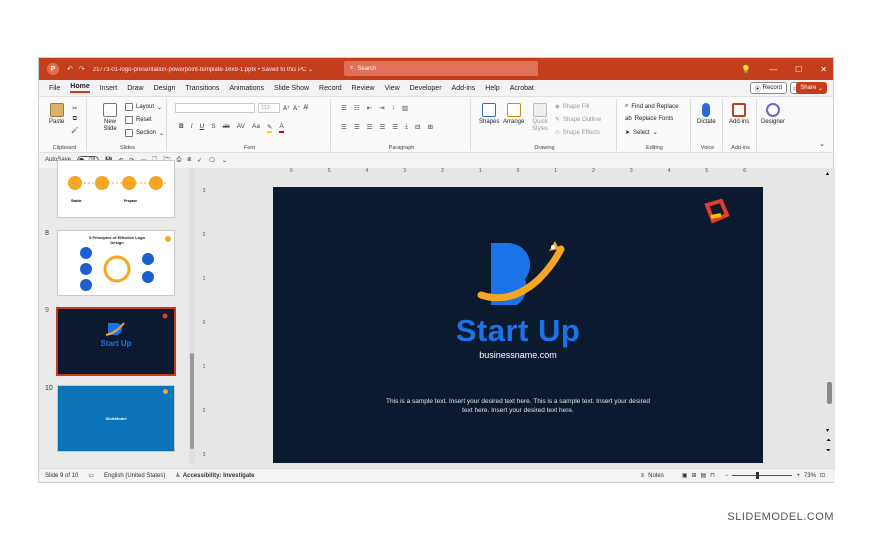 The image size is (870, 539). Describe the element at coordinates (291, 88) in the screenshot. I see `tab-slide-show: Slide Show` at that location.